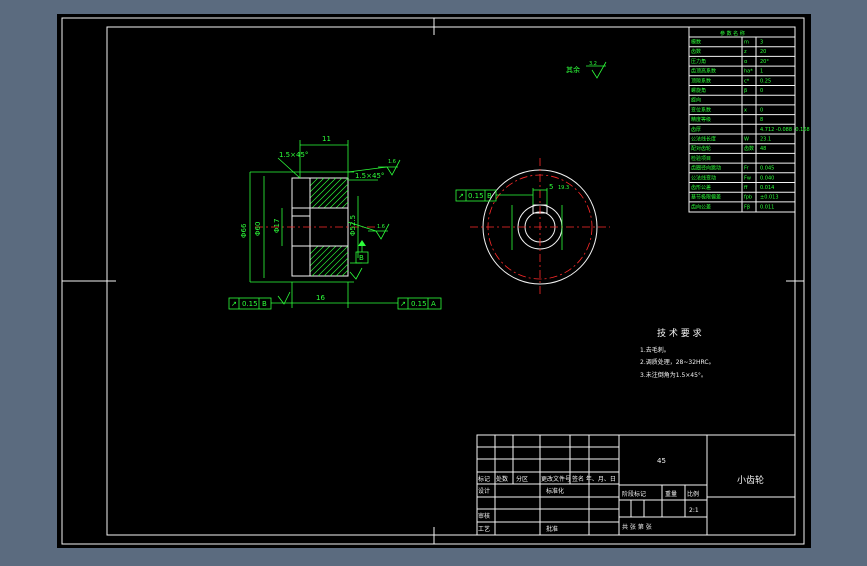 The width and height of the screenshot is (867, 566). I want to click on param-symbol: Fβ, so click(747, 207).